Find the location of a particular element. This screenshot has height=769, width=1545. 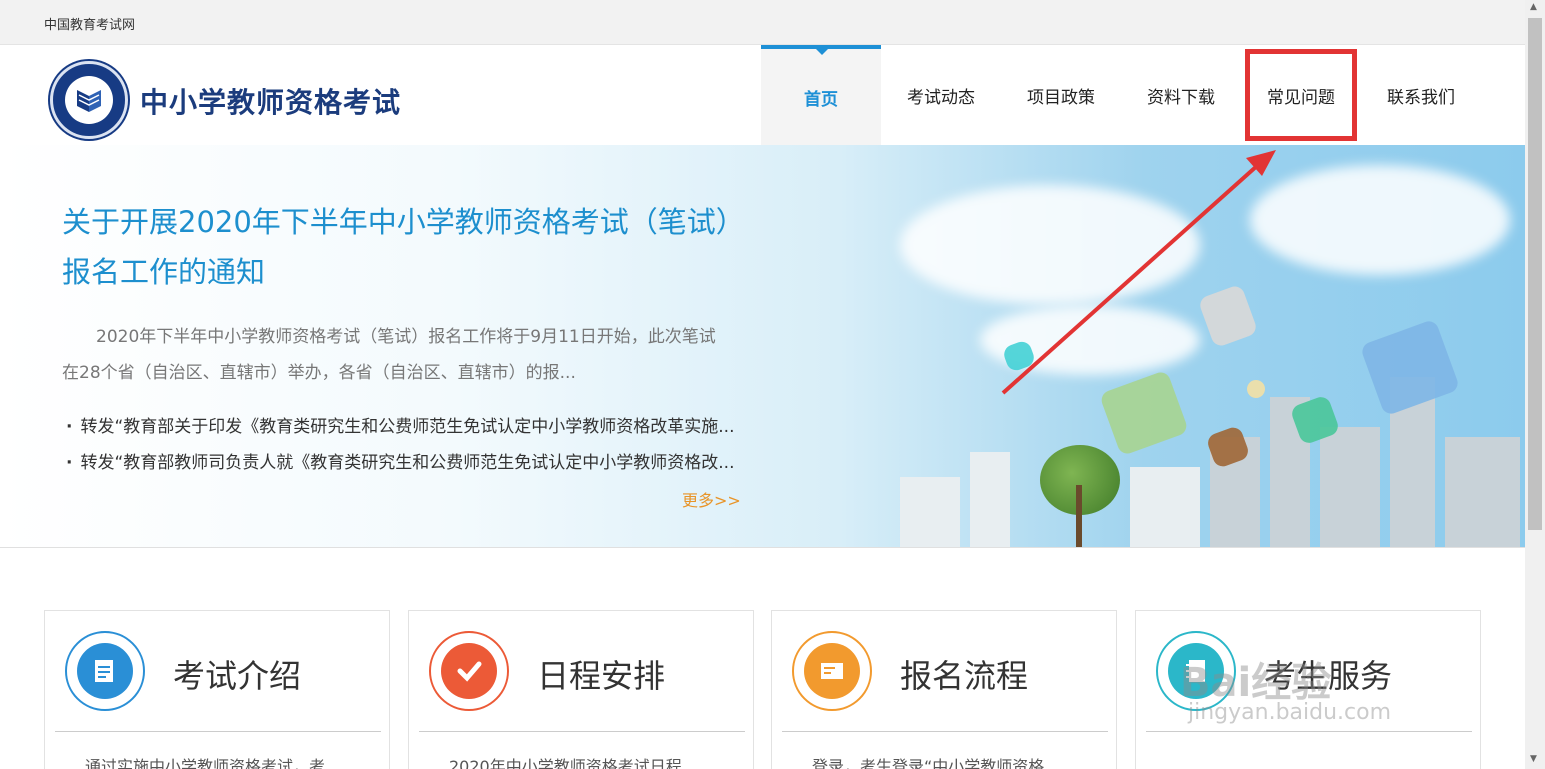

checkmark-icon is located at coordinates (469, 671).